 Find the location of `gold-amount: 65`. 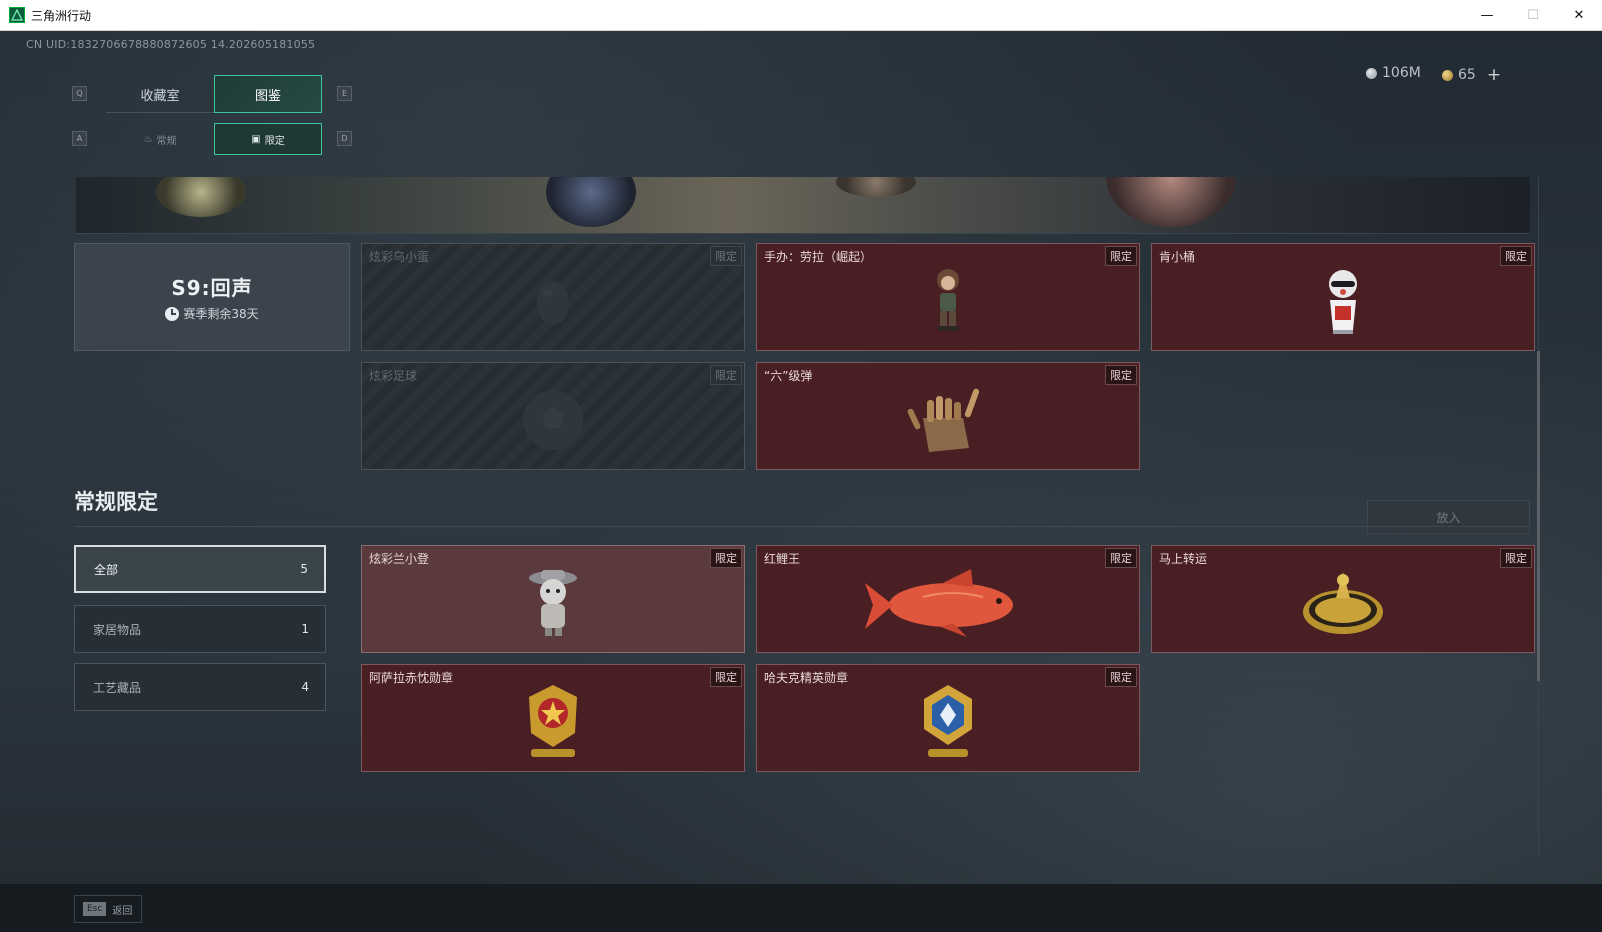

gold-amount: 65 is located at coordinates (1467, 75).